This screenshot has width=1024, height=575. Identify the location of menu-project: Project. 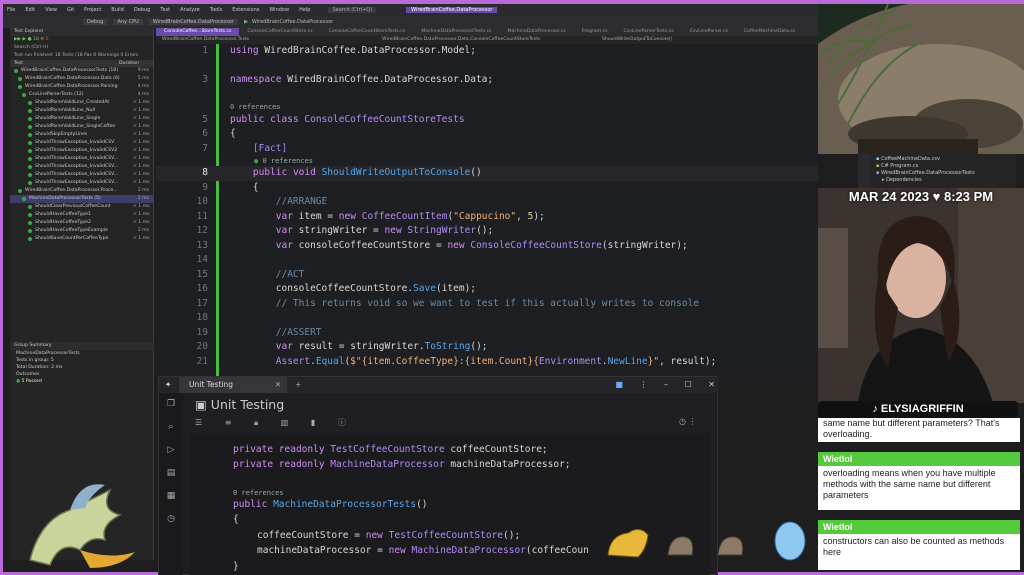
(92, 10).